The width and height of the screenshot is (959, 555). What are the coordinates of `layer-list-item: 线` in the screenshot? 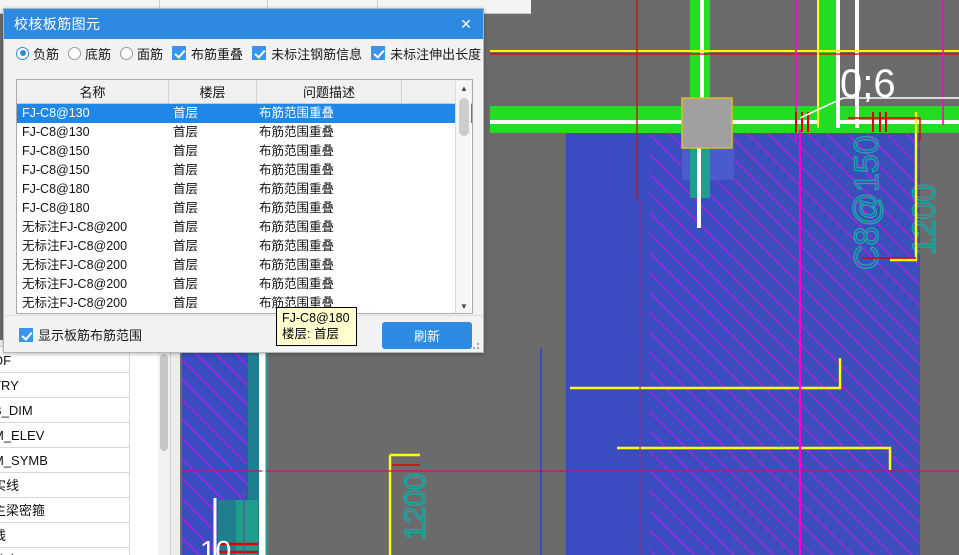 It's located at (64, 535).